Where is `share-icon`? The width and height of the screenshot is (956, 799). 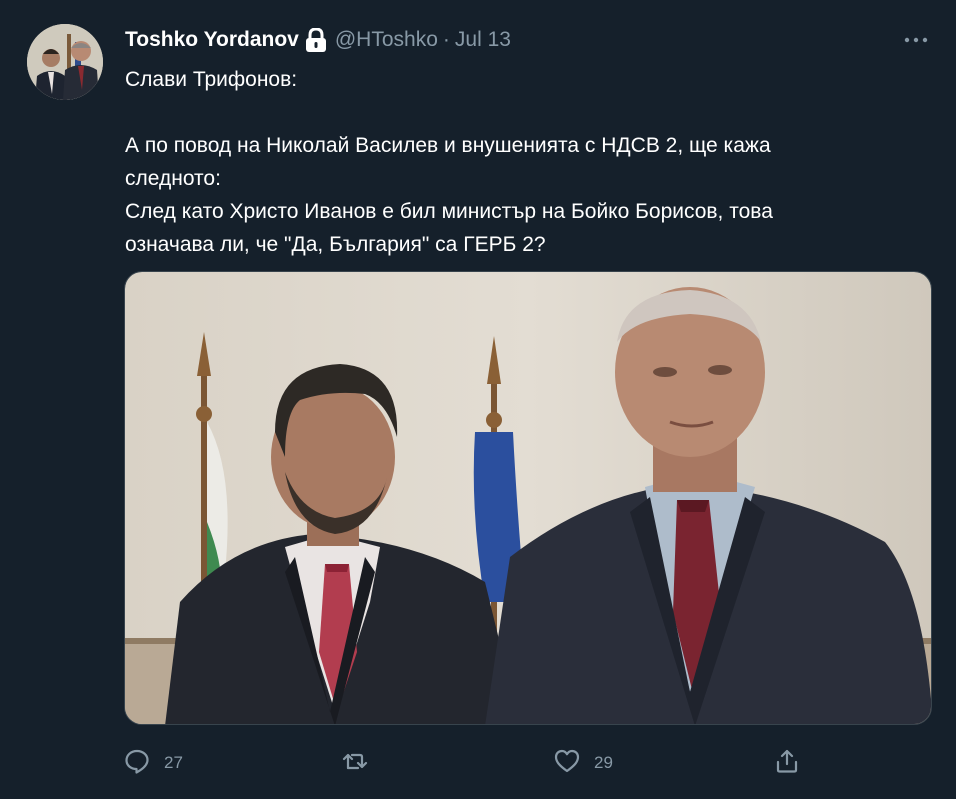
share-icon is located at coordinates (787, 763).